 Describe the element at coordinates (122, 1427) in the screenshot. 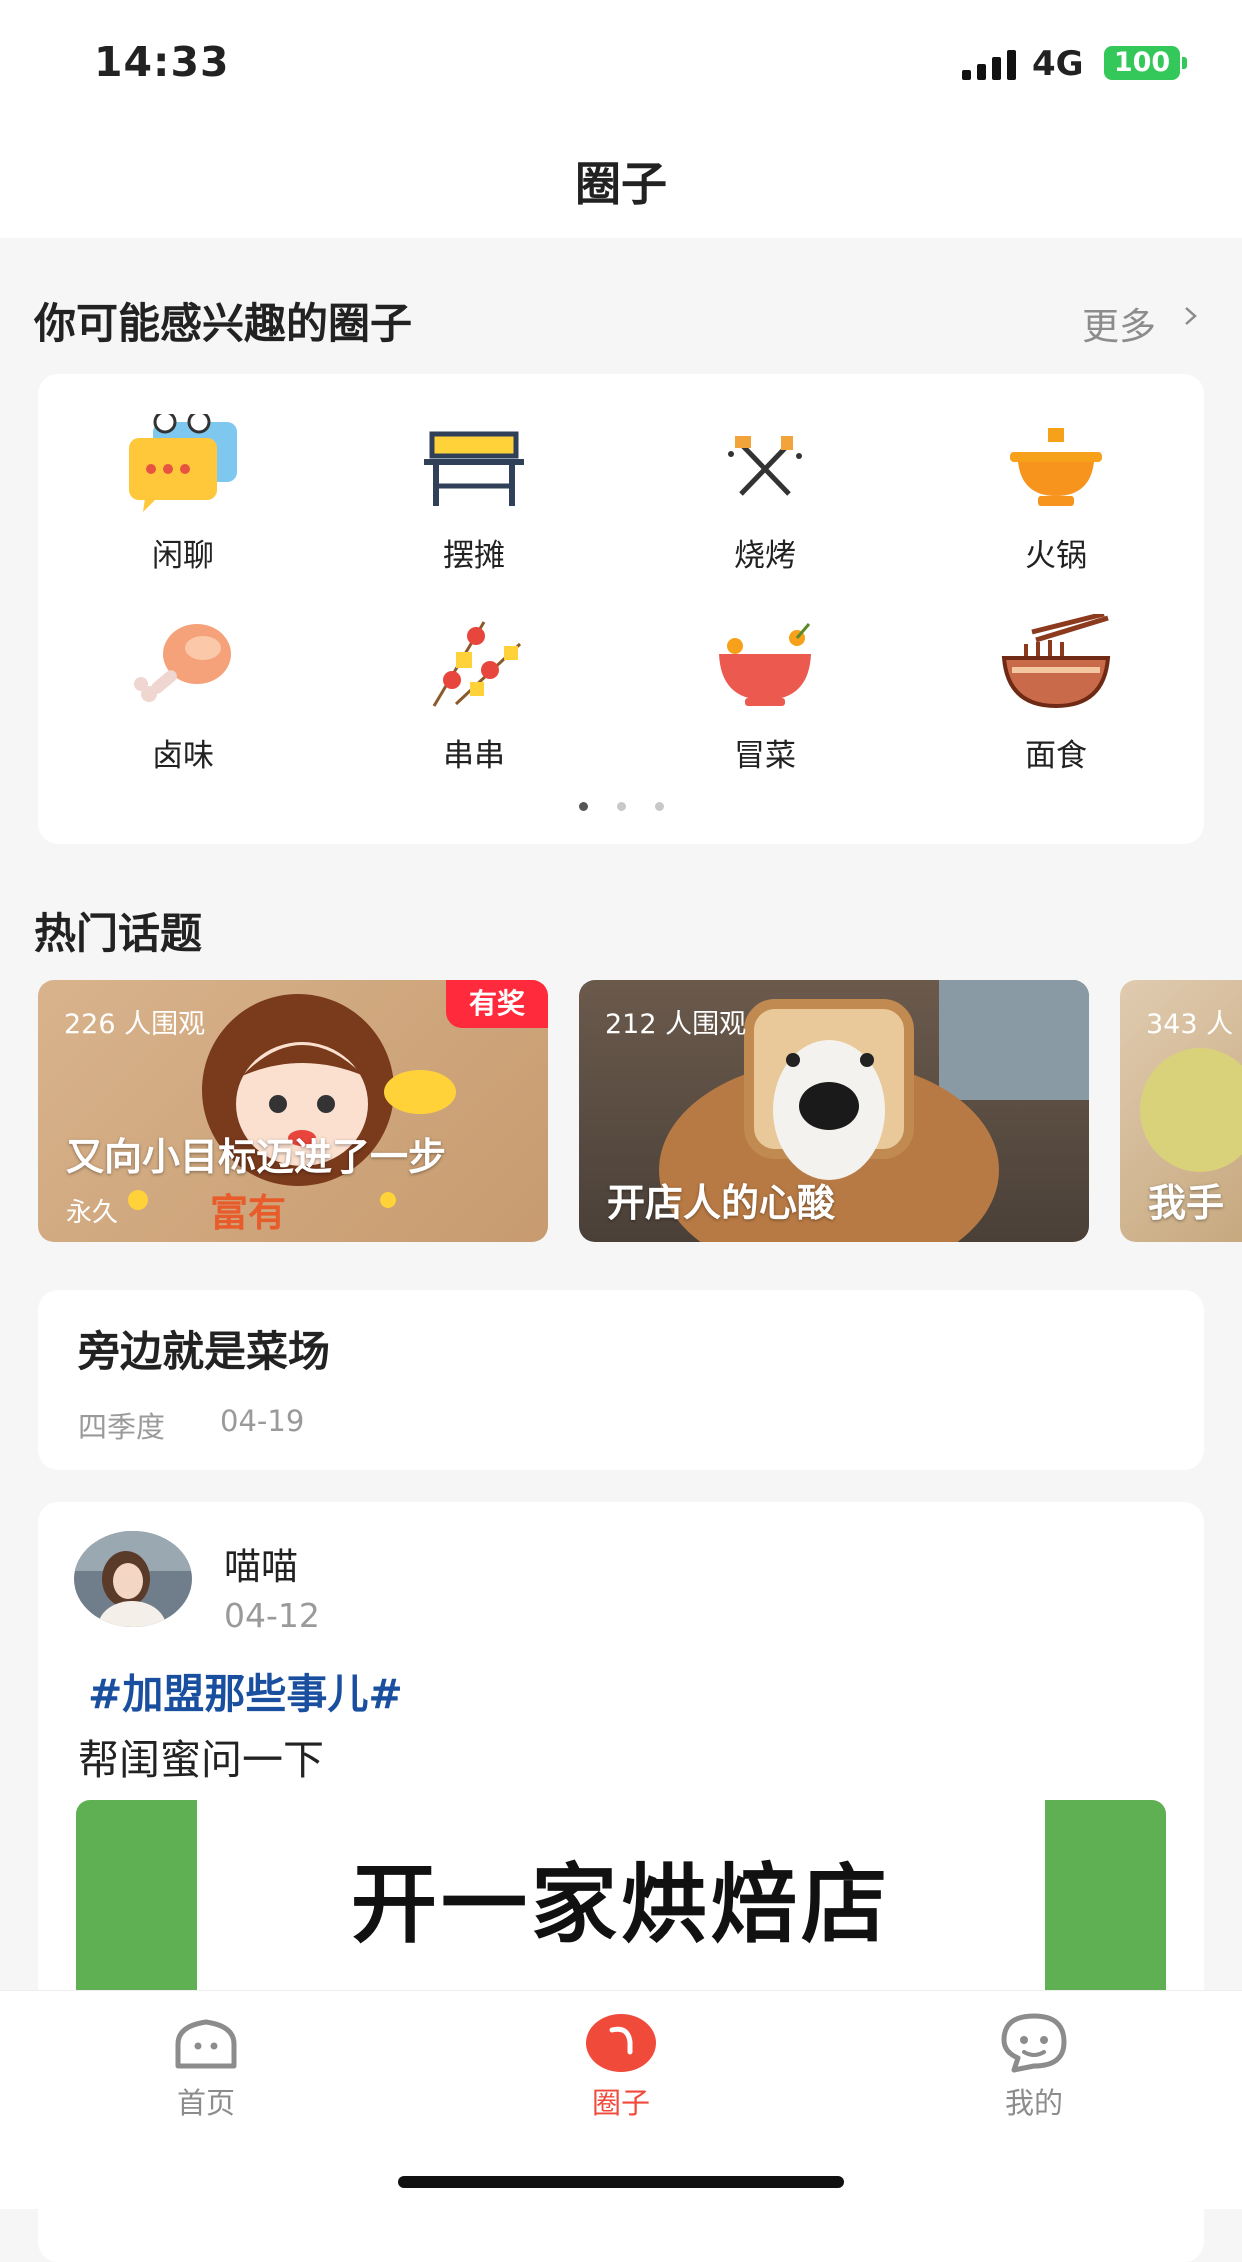

I see `question-author: 四季度` at that location.